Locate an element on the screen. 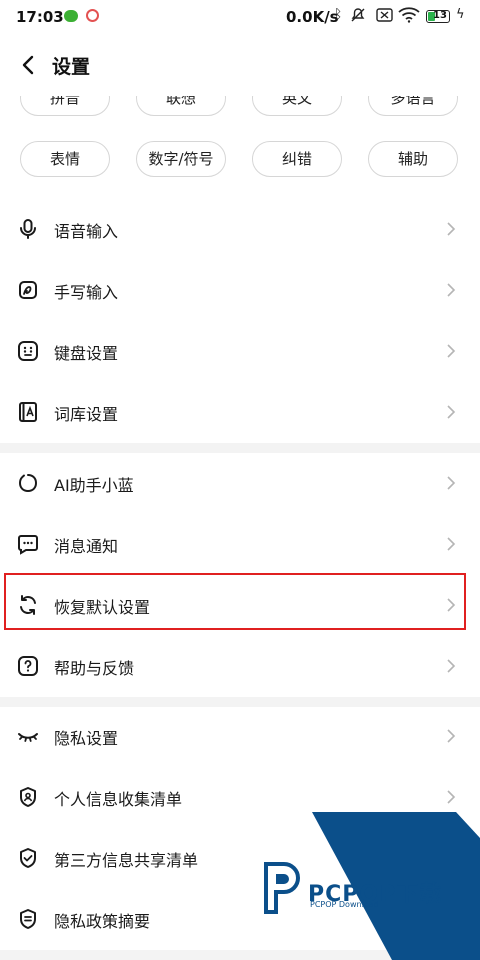 Image resolution: width=480 pixels, height=960 pixels. reset-icon is located at coordinates (28, 605).